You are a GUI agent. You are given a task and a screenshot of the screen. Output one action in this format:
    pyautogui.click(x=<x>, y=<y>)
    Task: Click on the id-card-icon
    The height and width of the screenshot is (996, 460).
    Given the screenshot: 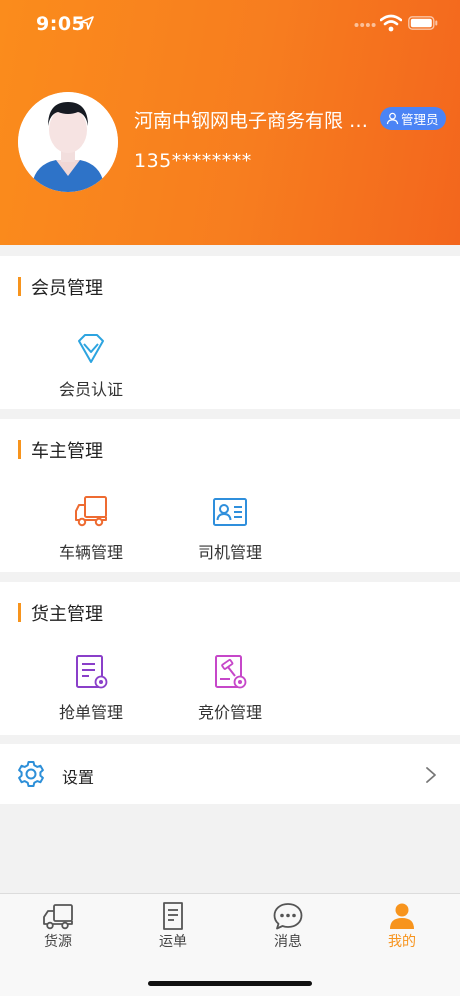 What is the action you would take?
    pyautogui.click(x=230, y=512)
    